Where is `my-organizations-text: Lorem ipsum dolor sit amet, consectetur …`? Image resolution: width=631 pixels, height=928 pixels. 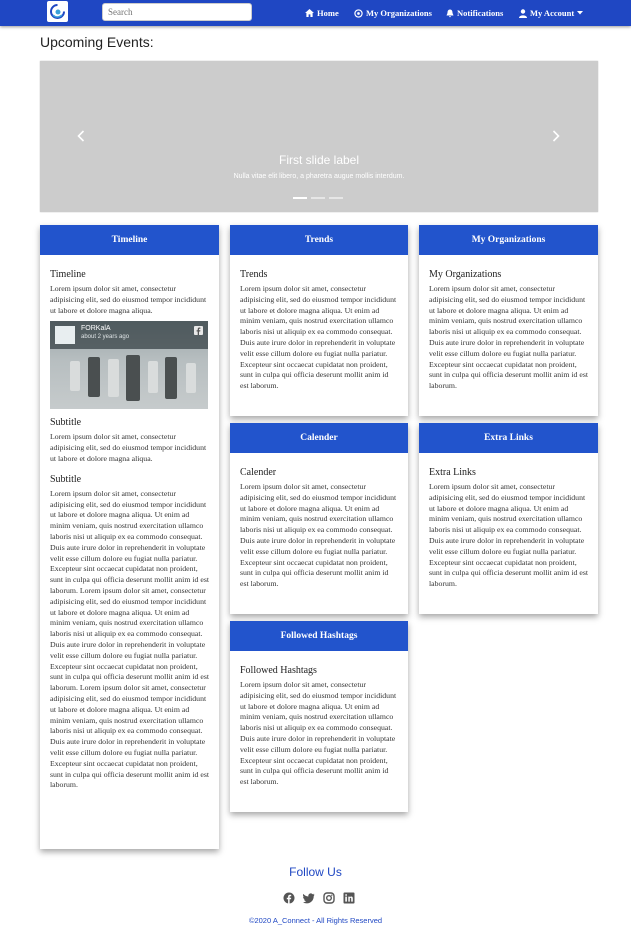 my-organizations-text: Lorem ipsum dolor sit amet, consectetur … is located at coordinates (509, 337).